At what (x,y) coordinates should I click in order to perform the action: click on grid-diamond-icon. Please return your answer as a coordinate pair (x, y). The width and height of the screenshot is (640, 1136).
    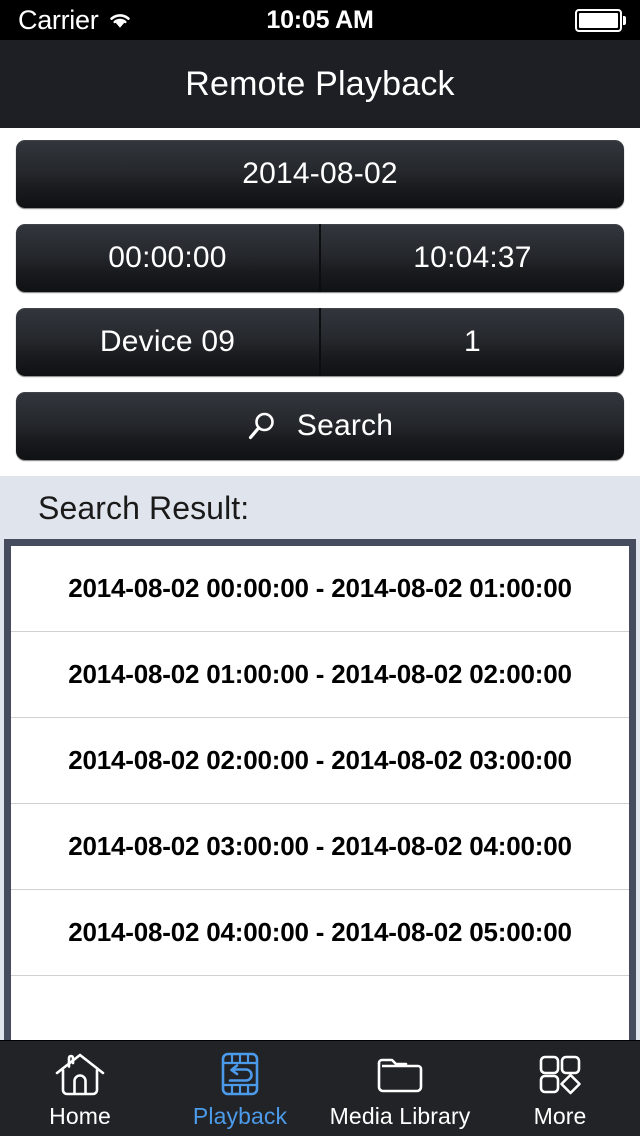
    Looking at the image, I should click on (560, 1074).